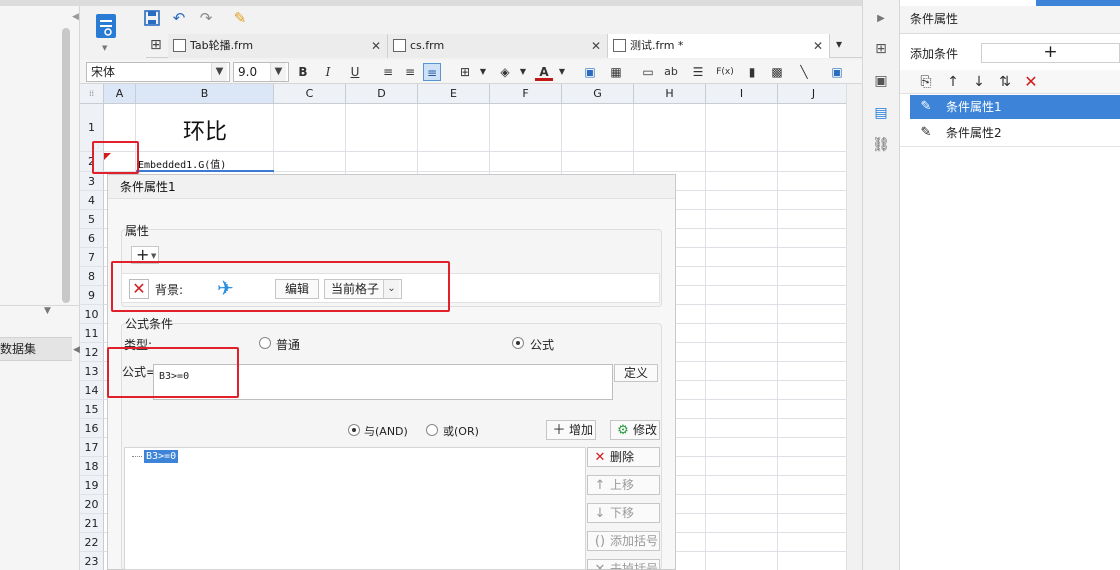  I want to click on row-header: 9, so click(92, 295).